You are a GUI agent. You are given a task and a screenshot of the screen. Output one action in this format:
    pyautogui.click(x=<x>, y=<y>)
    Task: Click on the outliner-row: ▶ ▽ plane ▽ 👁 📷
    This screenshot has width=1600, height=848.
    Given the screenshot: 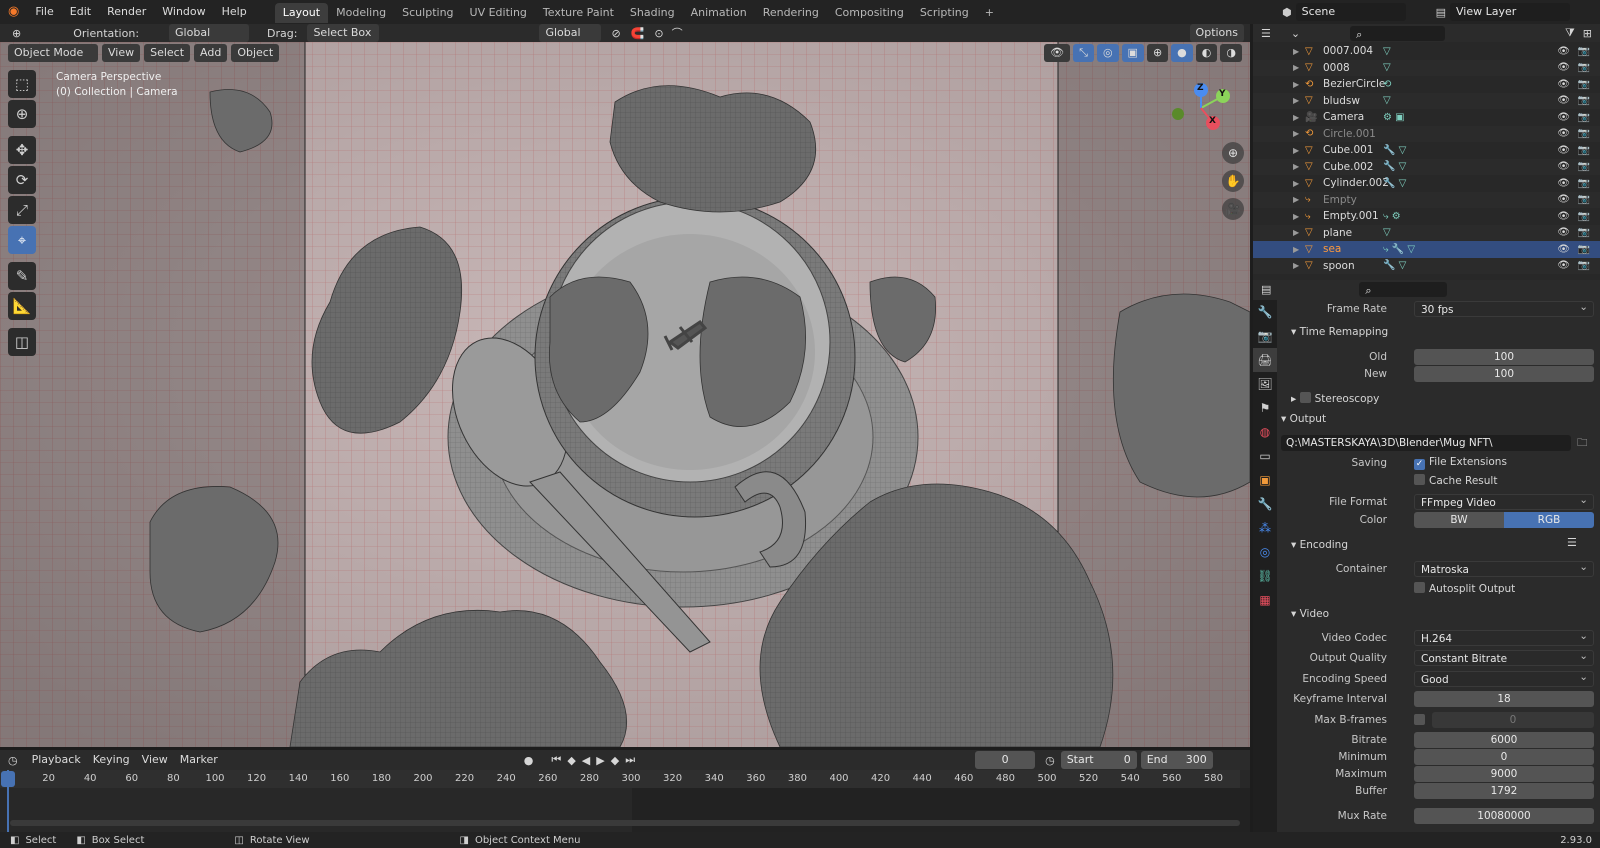 What is the action you would take?
    pyautogui.click(x=1426, y=232)
    